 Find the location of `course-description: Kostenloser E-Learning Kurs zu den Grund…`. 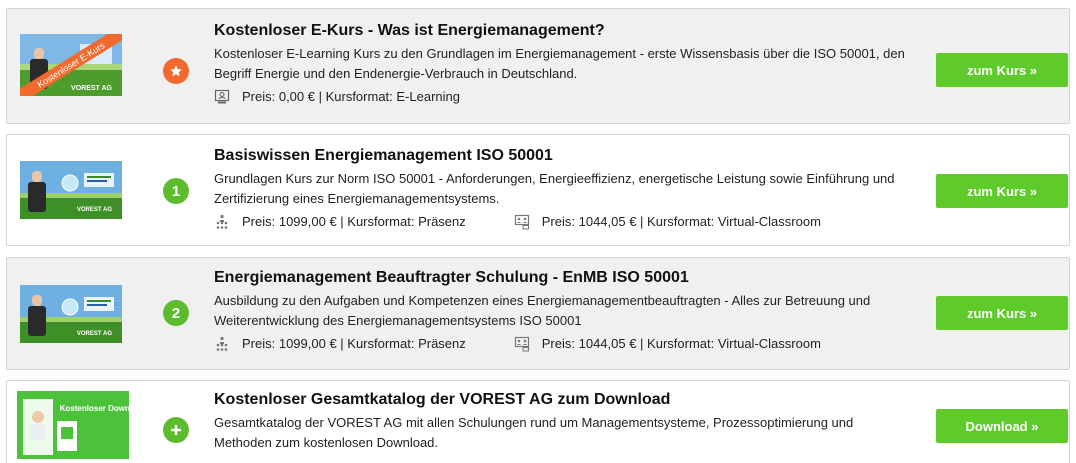

course-description: Kostenloser E-Learning Kurs zu den Grund… is located at coordinates (559, 63).